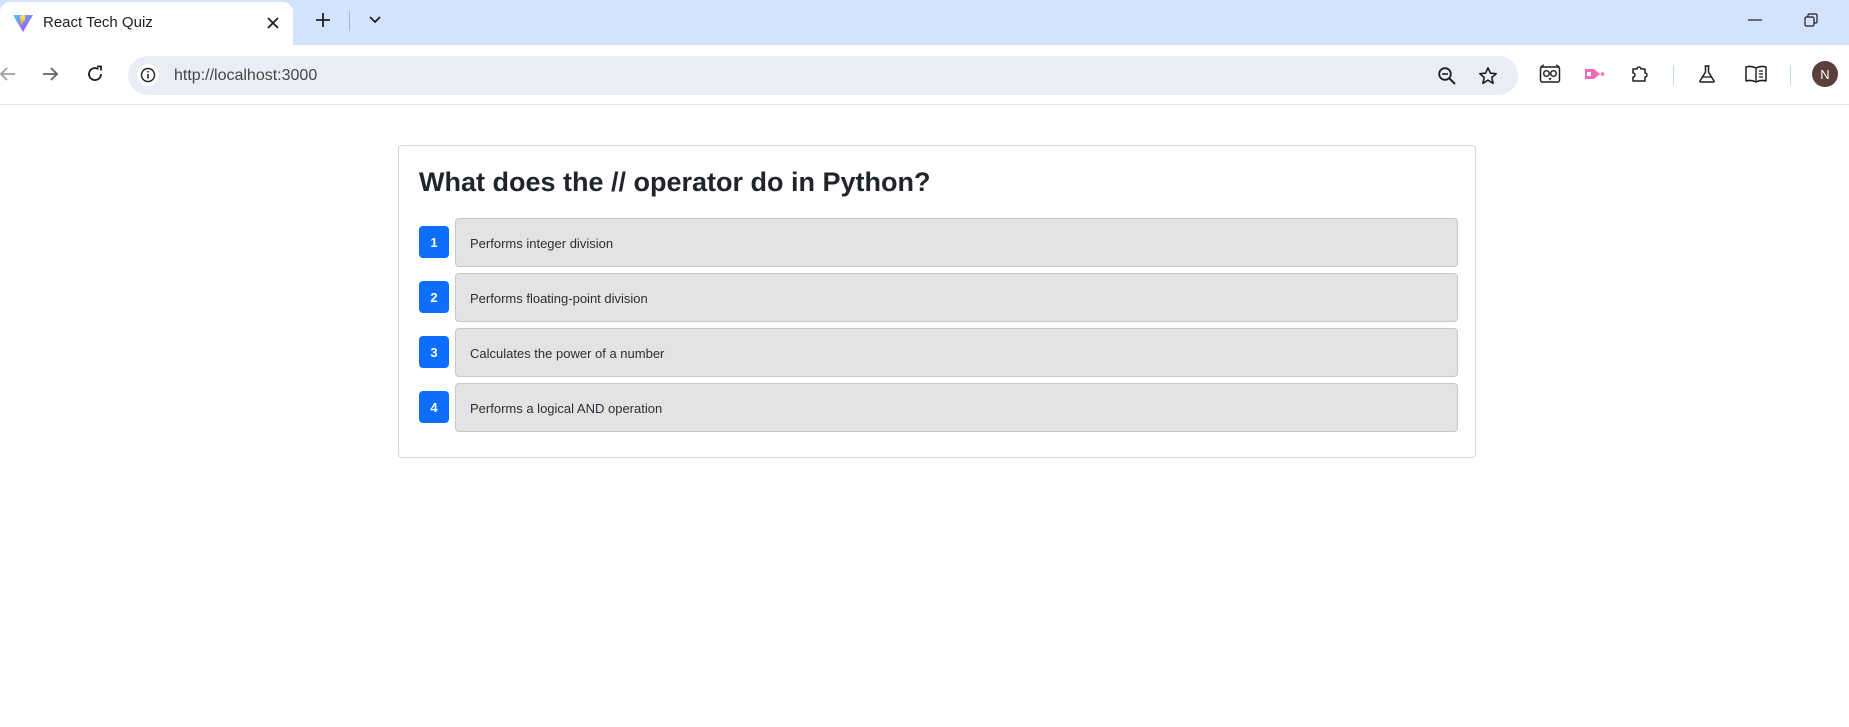  I want to click on owl-extension-icon, so click(1550, 74).